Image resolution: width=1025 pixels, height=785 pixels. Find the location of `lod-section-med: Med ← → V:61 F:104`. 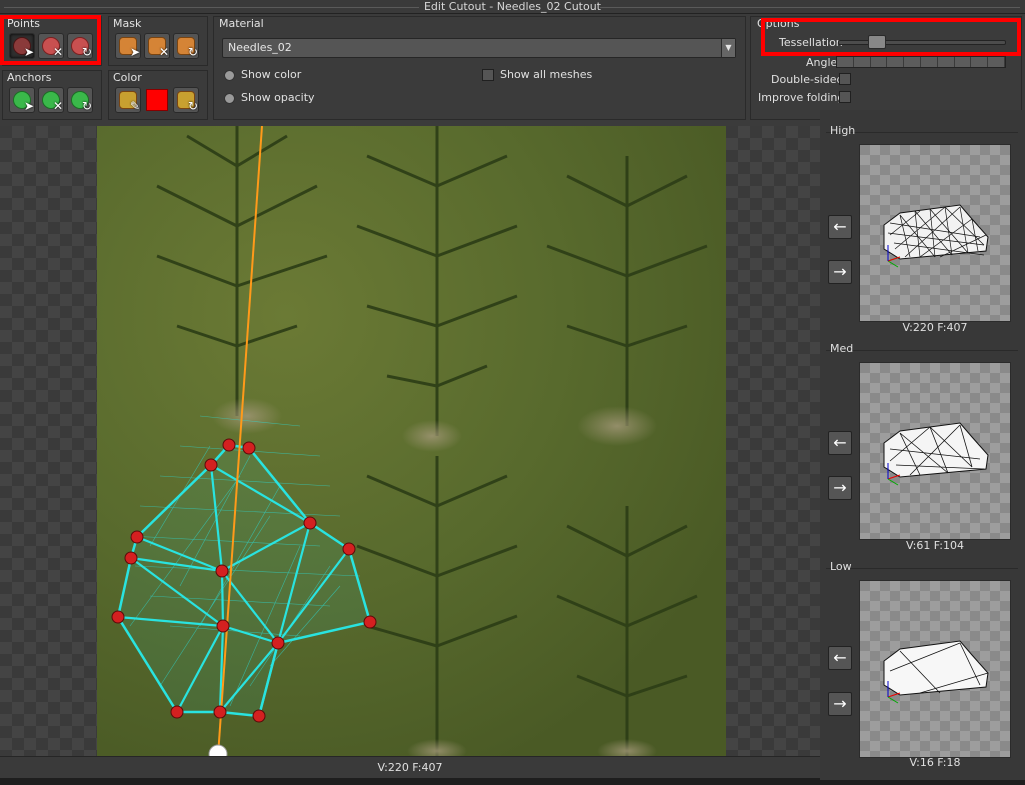

lod-section-med: Med ← → V:61 F:104 is located at coordinates (923, 448).